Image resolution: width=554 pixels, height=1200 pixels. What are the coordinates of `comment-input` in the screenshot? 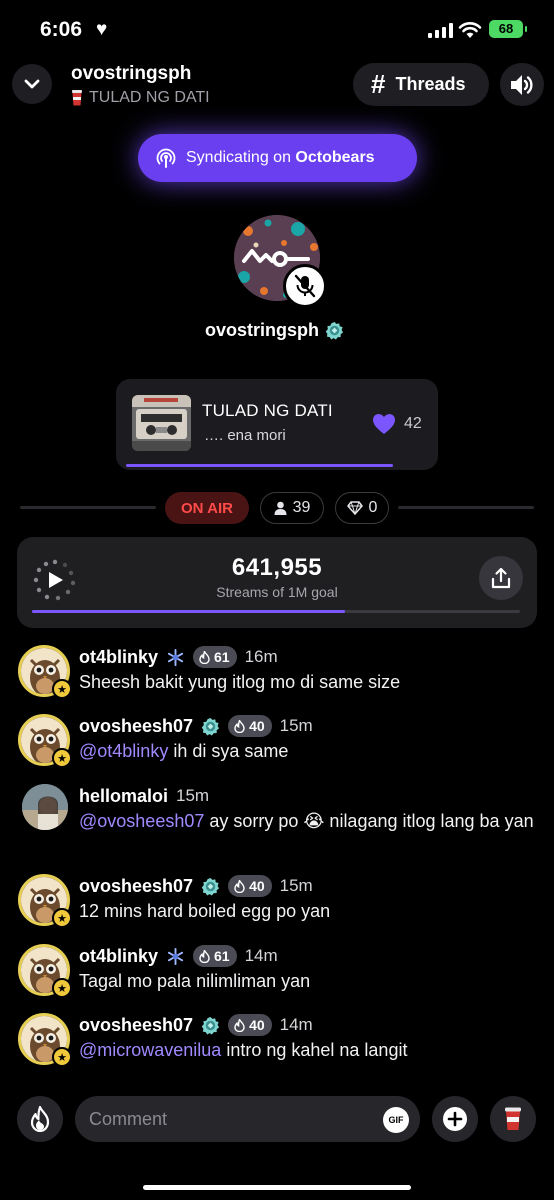 It's located at (229, 1119).